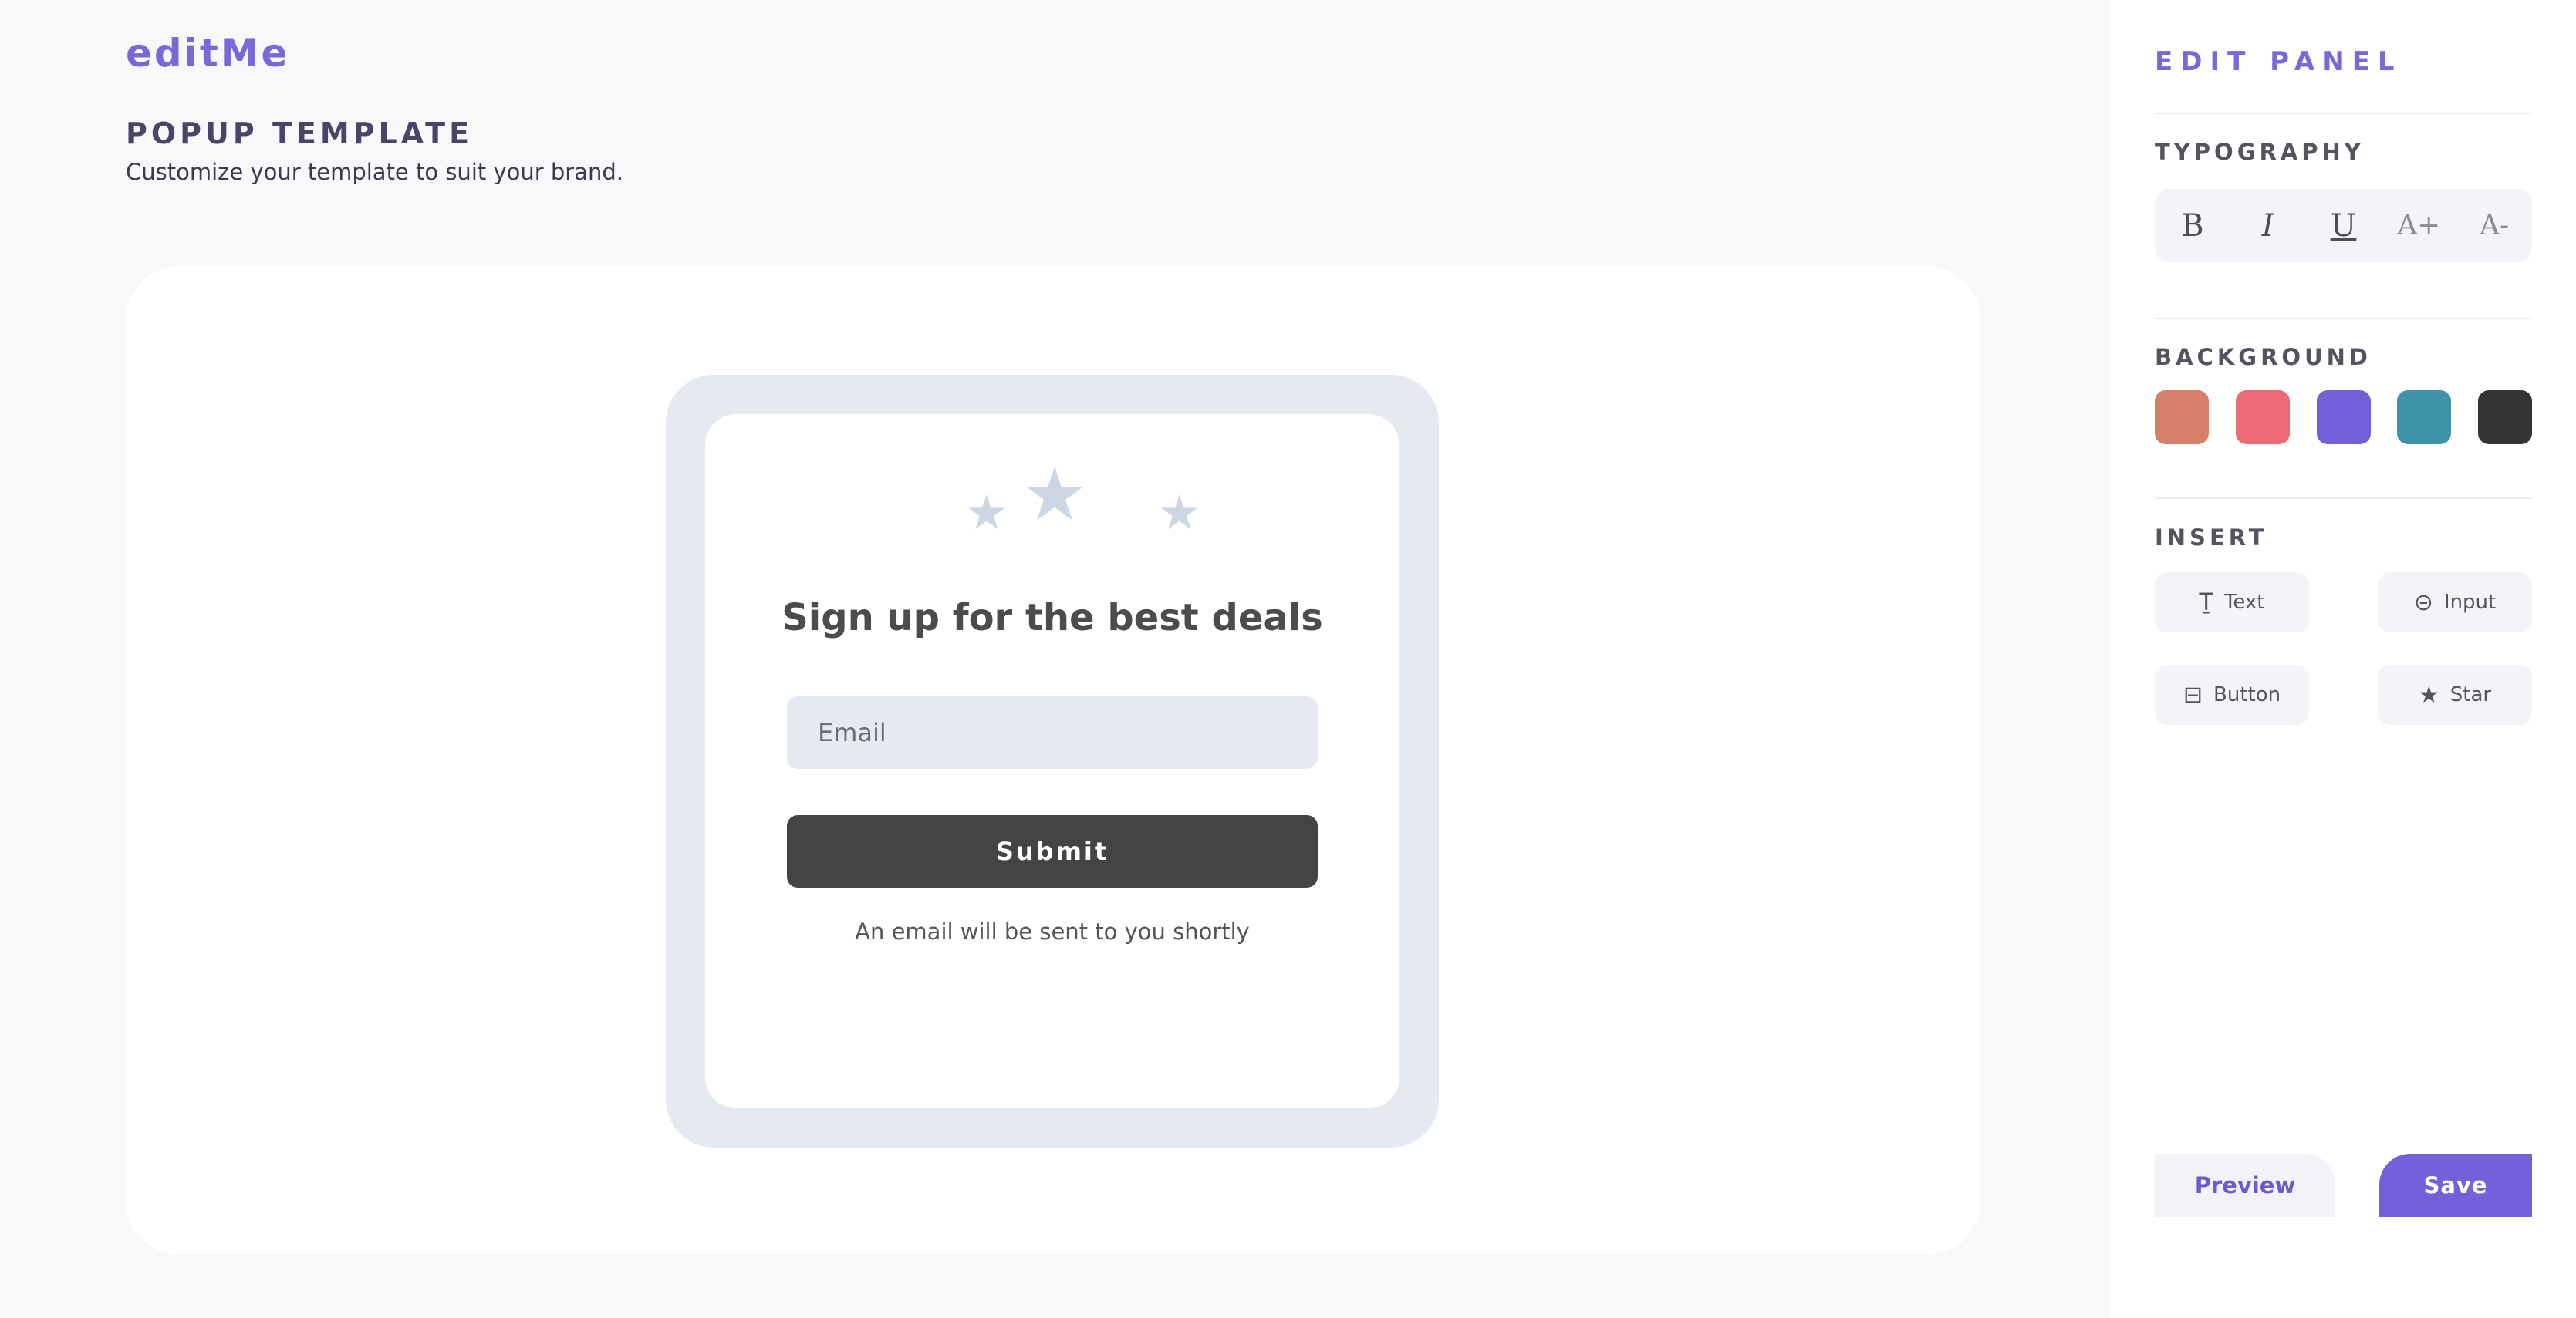 This screenshot has height=1318, width=2576. I want to click on text-icon: Ṯ, so click(2206, 602).